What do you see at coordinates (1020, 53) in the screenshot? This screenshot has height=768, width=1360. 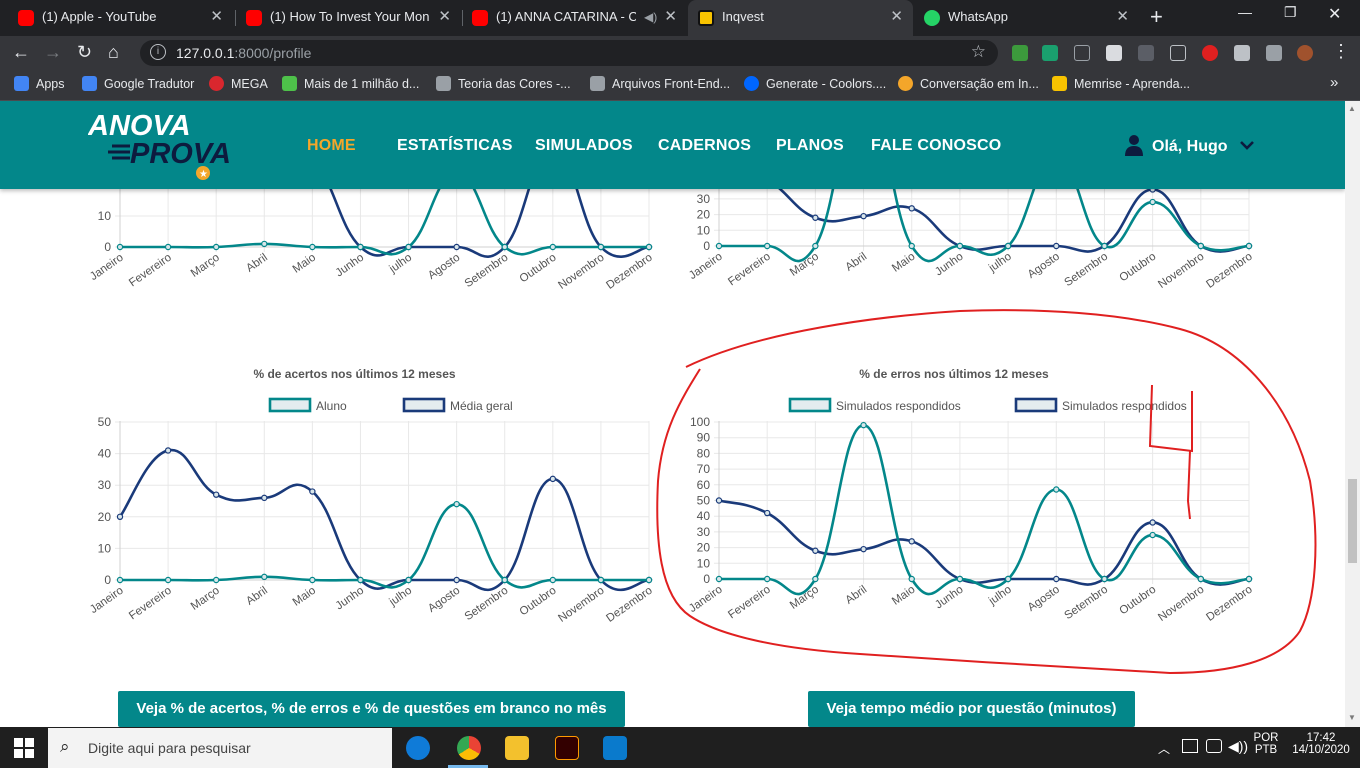 I see `extension-pen-icon` at bounding box center [1020, 53].